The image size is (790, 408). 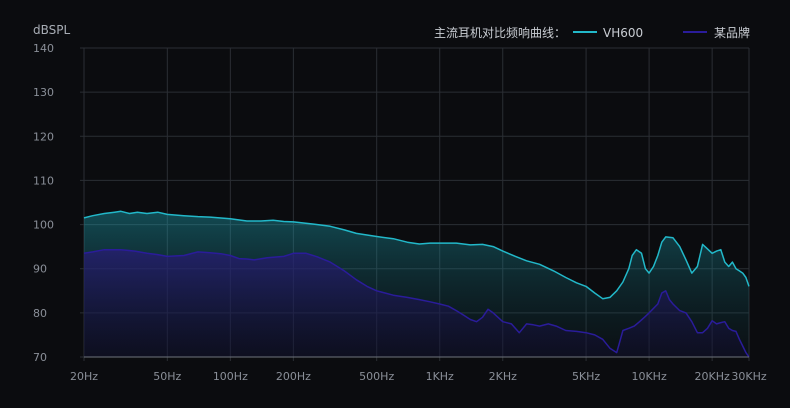 What do you see at coordinates (623, 33) in the screenshot?
I see `legend-label-vh600: VH600` at bounding box center [623, 33].